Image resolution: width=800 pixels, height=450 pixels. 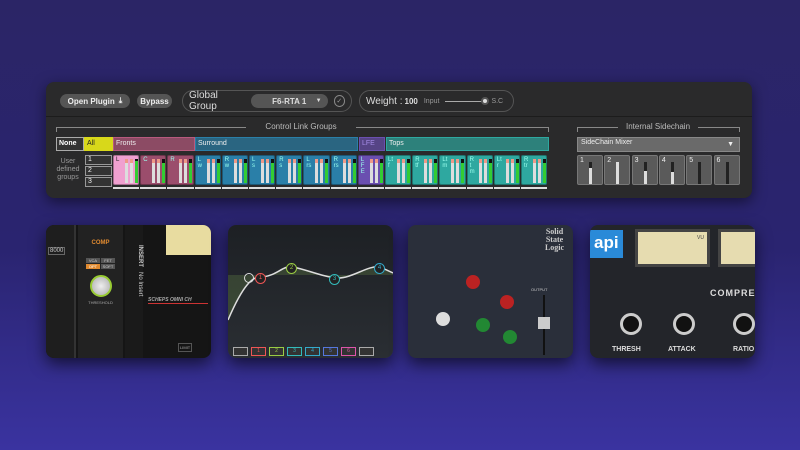 What do you see at coordinates (310, 291) in the screenshot?
I see `thumbnail-eq: 123456 1234` at bounding box center [310, 291].